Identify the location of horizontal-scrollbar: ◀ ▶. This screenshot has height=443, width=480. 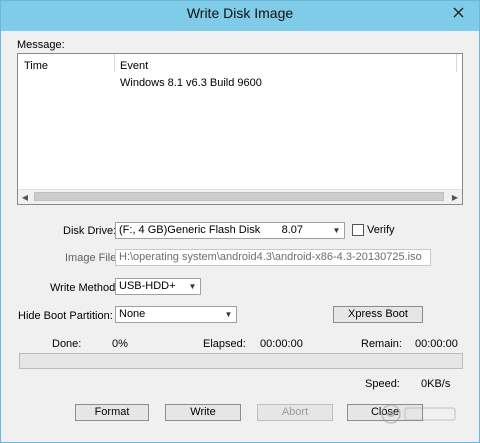
(240, 196).